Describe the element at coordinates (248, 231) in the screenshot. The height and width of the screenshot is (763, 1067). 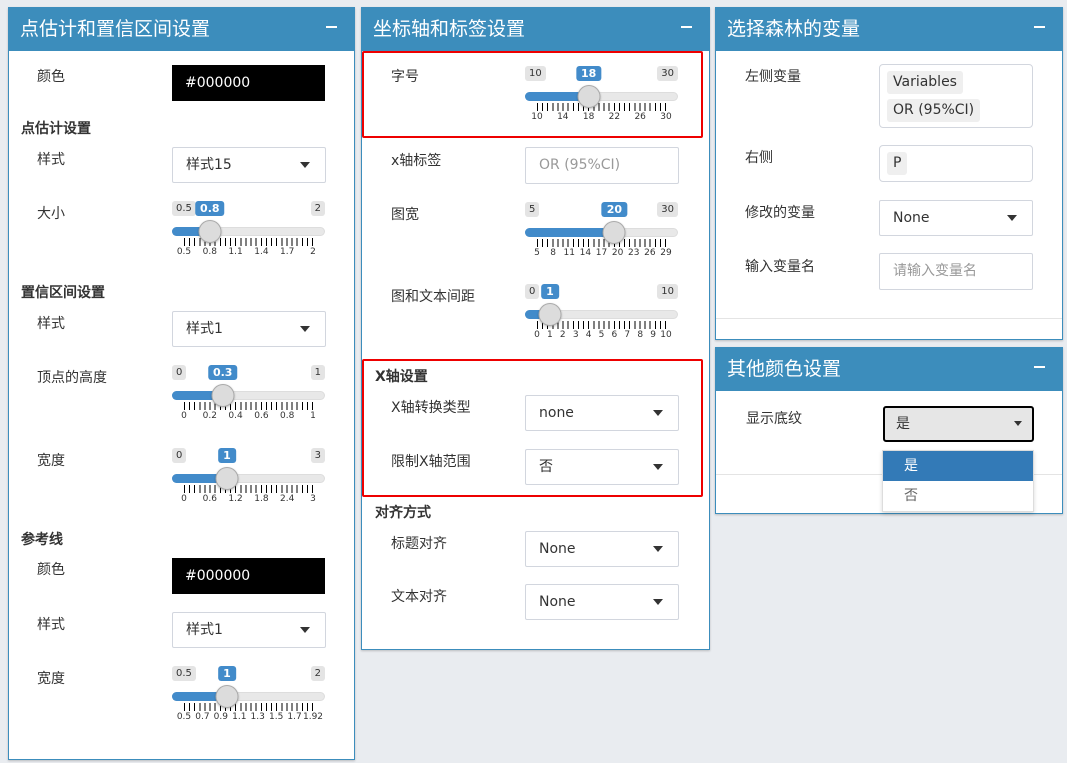
I see `point-size-slider: 0.5 2 0.8 0.5 0.8 1.1 1.4 1.7 2` at that location.